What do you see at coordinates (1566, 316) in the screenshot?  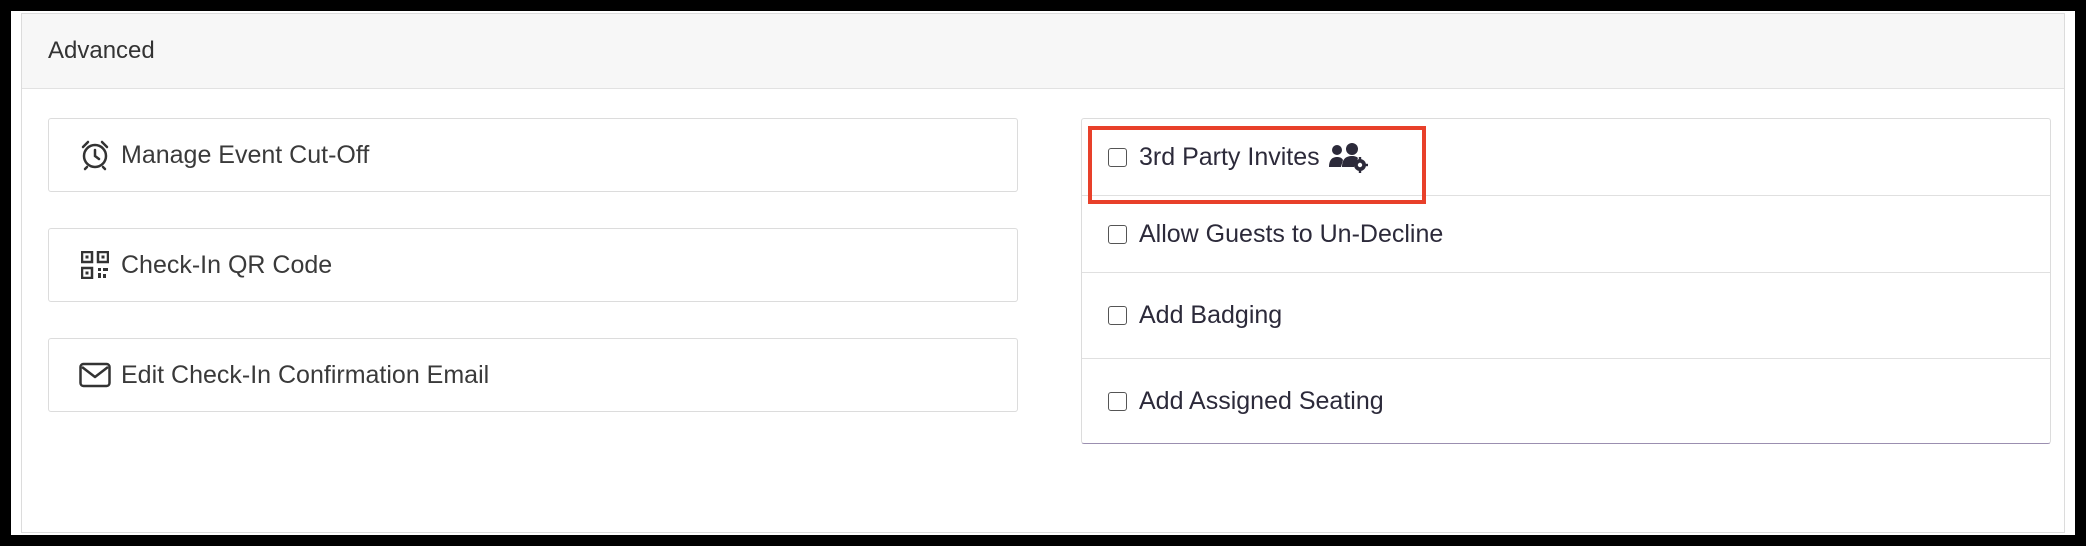 I see `option-add-badging: Add Badging` at bounding box center [1566, 316].